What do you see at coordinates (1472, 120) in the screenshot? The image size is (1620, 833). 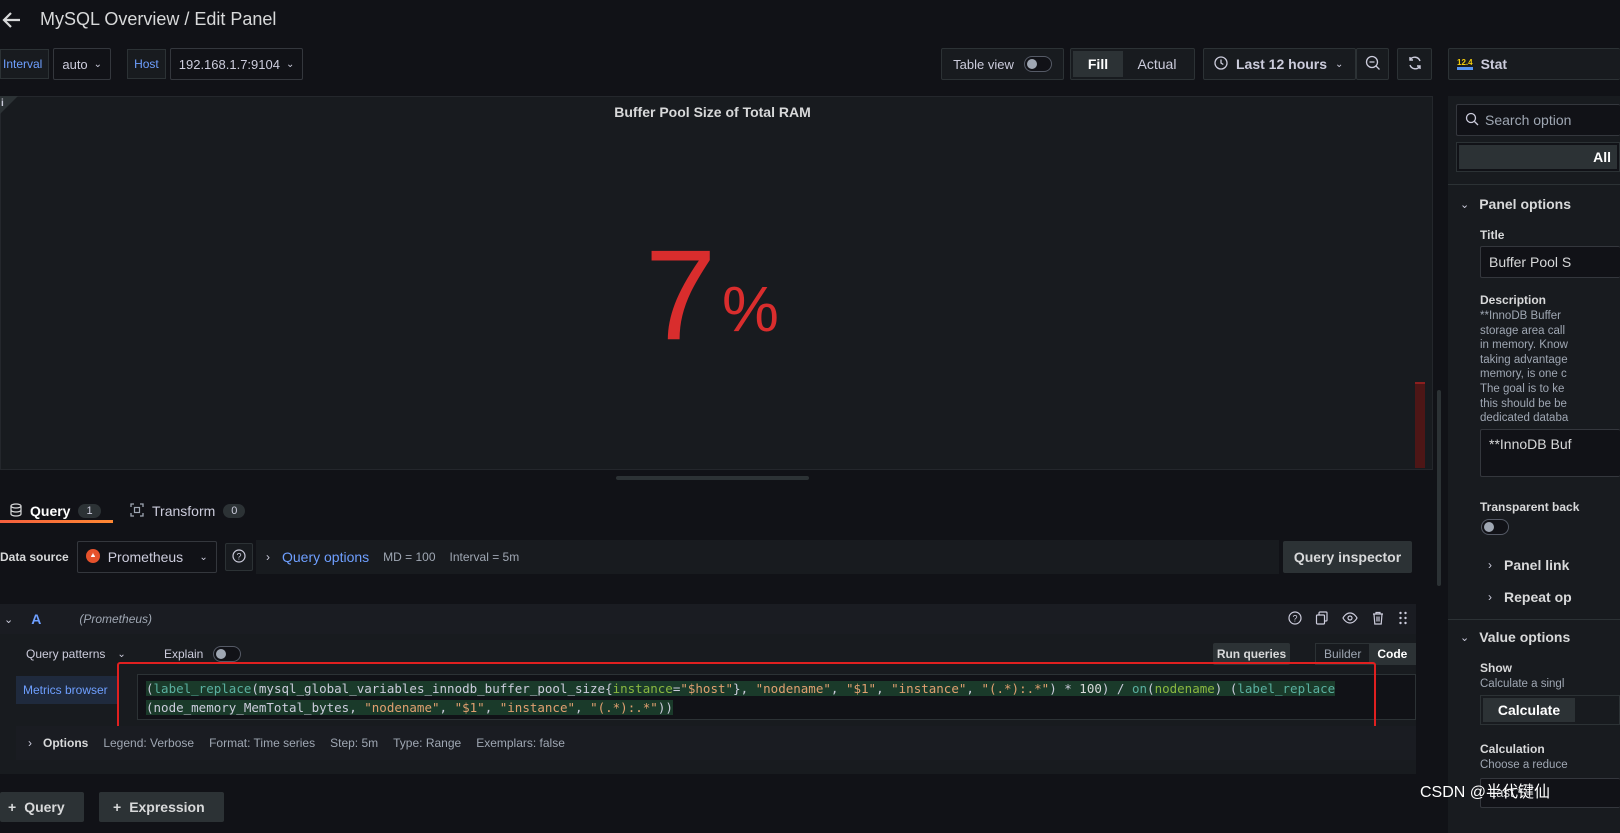 I see `search-icon` at bounding box center [1472, 120].